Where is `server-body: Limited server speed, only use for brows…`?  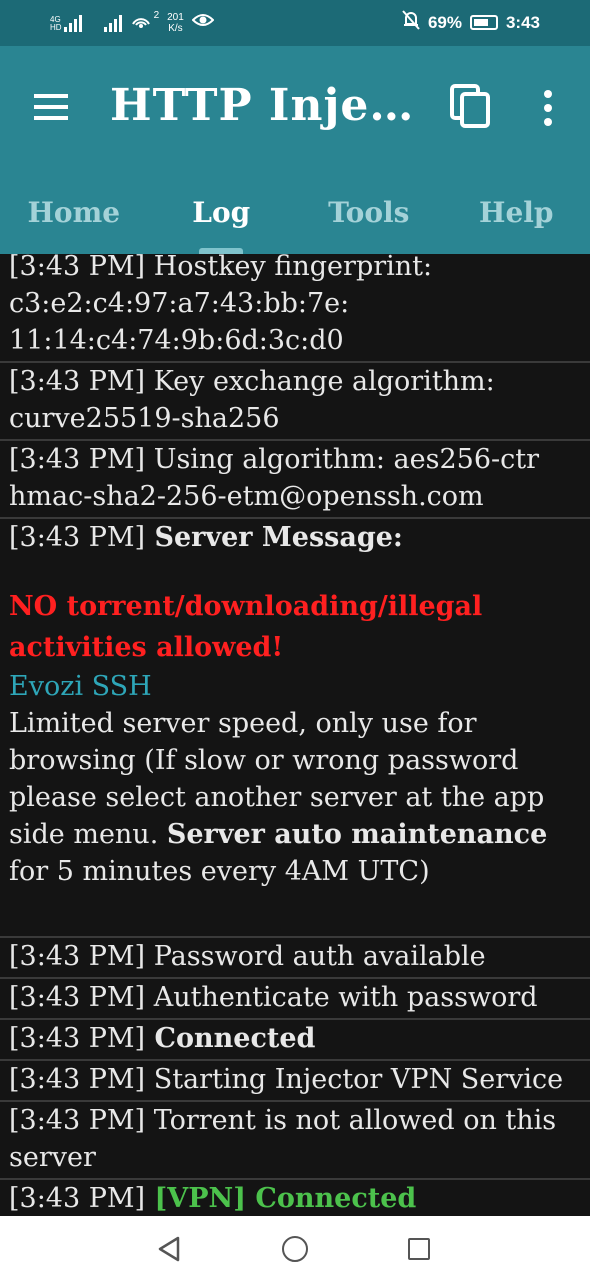 server-body: Limited server speed, only use for brows… is located at coordinates (294, 797).